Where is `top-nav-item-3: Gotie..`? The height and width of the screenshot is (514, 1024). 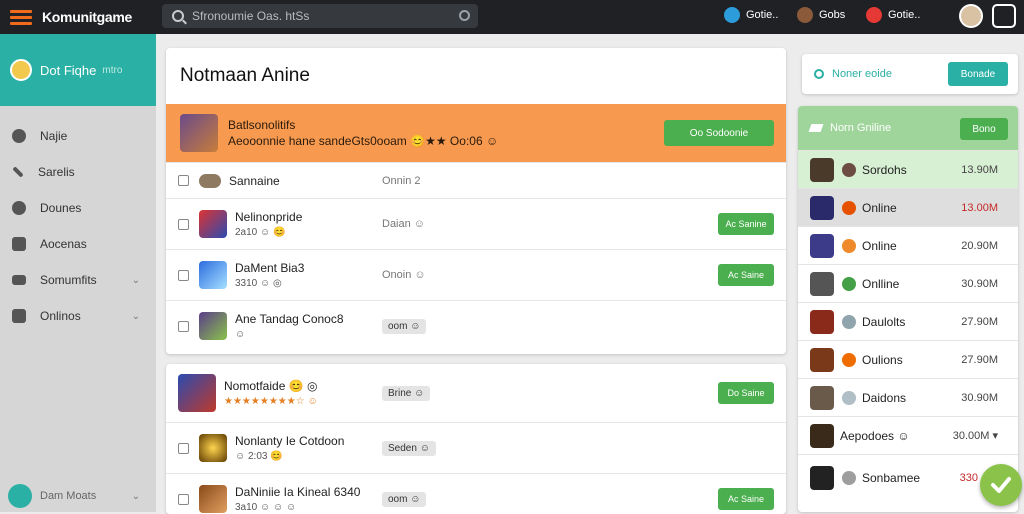
top-nav-item-3: Gotie.. is located at coordinates (893, 15).